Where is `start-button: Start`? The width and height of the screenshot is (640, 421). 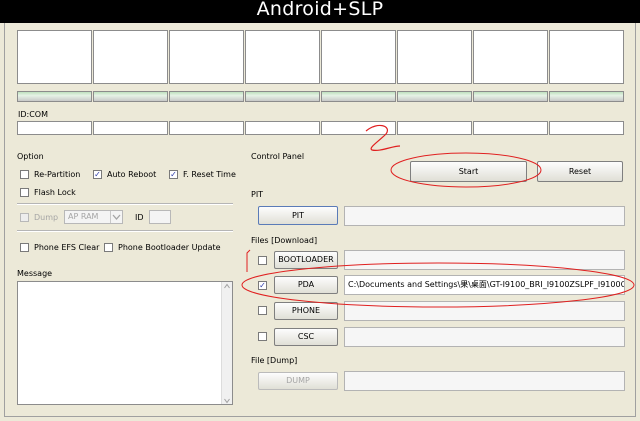
start-button: Start is located at coordinates (468, 171).